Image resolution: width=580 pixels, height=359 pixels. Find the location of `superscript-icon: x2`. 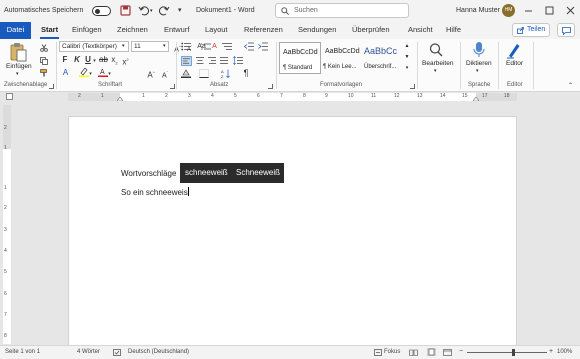

superscript-icon: x2 is located at coordinates (125, 61).